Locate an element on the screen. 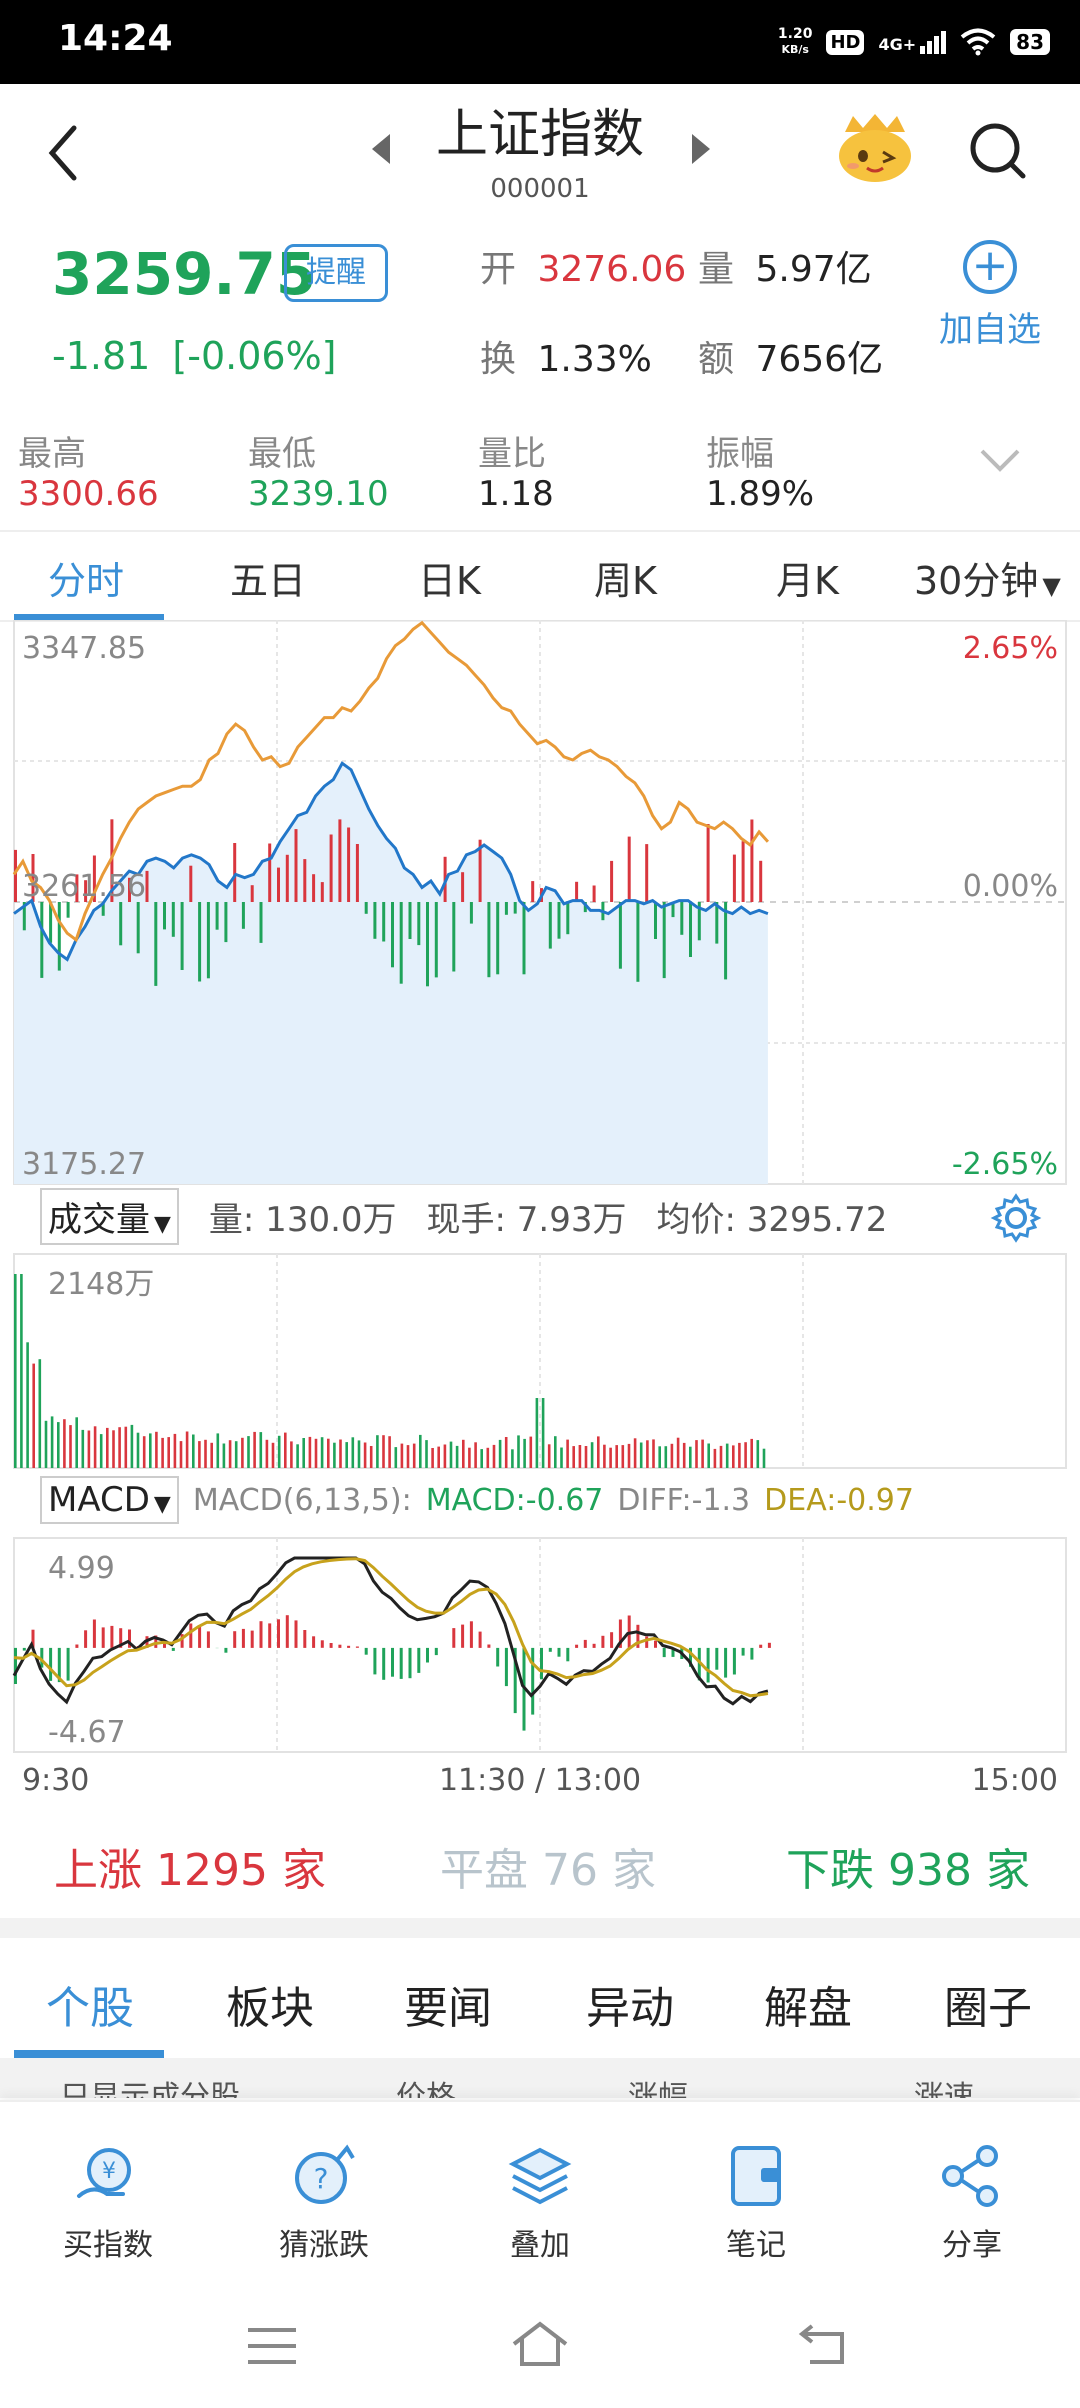 The width and height of the screenshot is (1080, 2408). tab-daily-k: 日K is located at coordinates (449, 577).